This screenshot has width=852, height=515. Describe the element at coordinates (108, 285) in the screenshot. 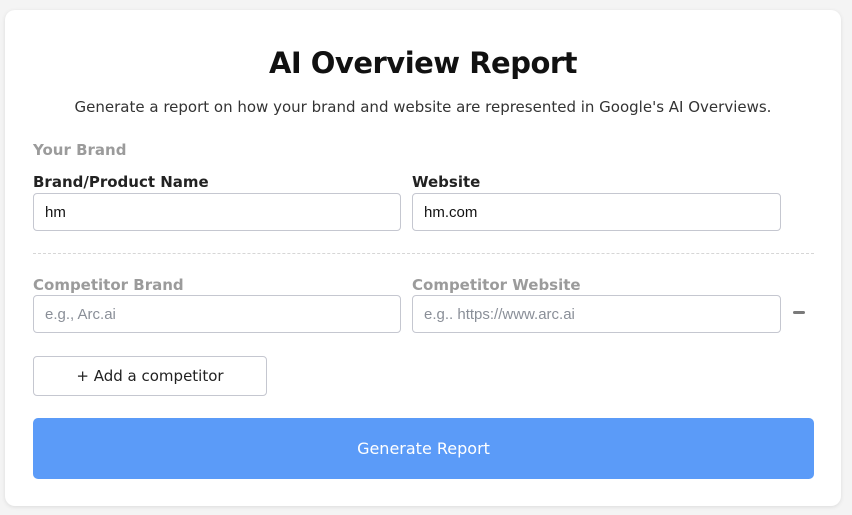

I see `competitor-brand-label: Competitor Brand` at that location.